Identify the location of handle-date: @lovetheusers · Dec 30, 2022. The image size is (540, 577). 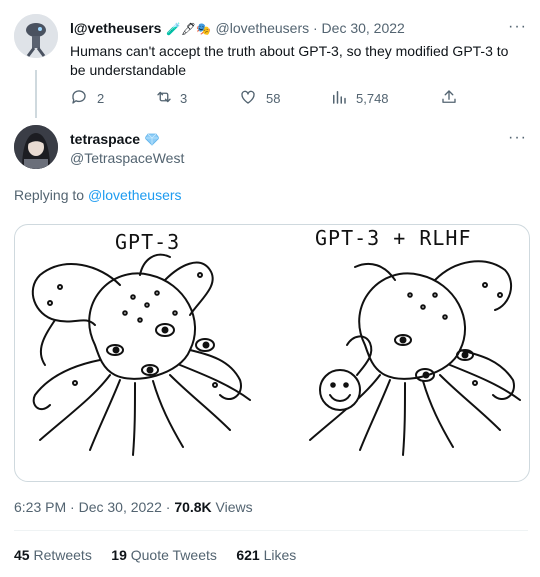
(310, 28).